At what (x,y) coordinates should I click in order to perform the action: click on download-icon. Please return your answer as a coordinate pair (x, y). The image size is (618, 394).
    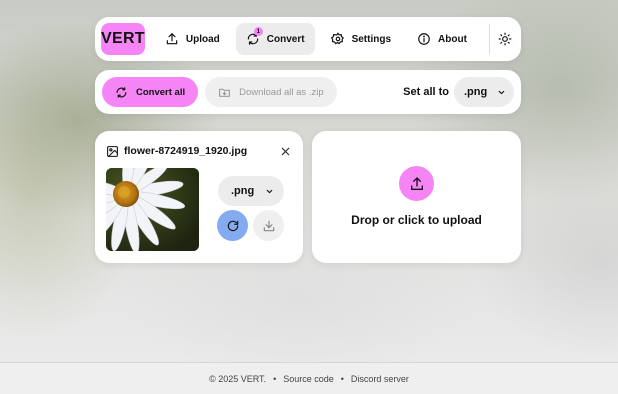
    Looking at the image, I should click on (268, 225).